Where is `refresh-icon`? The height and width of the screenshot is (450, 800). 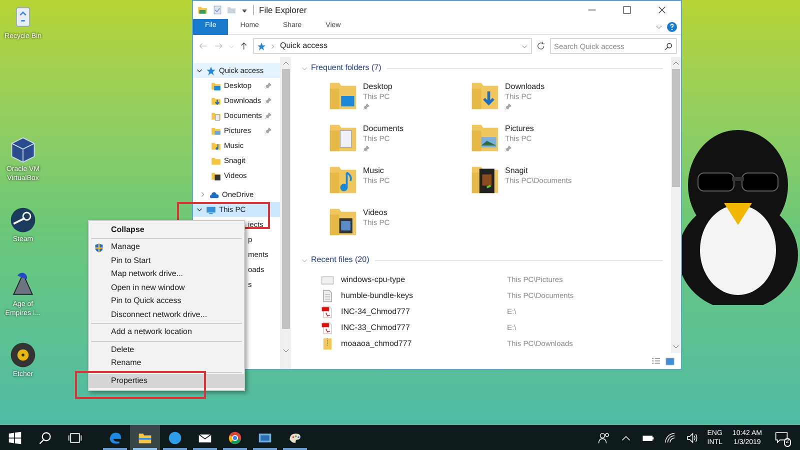 refresh-icon is located at coordinates (541, 46).